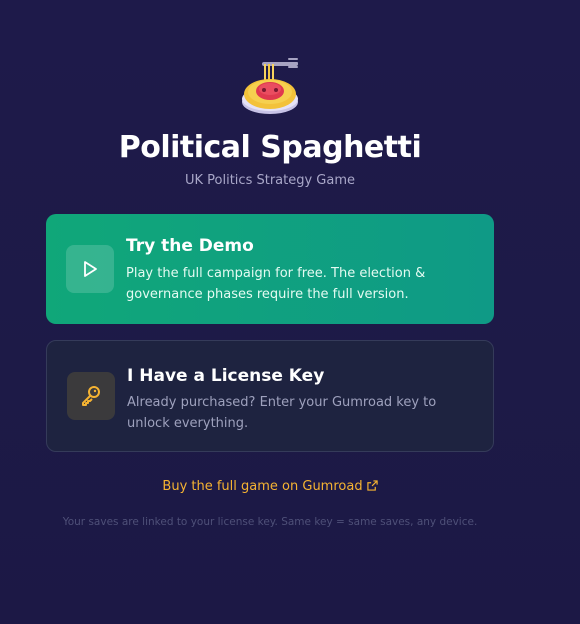  What do you see at coordinates (270, 85) in the screenshot?
I see `spaghetti-bowl-icon` at bounding box center [270, 85].